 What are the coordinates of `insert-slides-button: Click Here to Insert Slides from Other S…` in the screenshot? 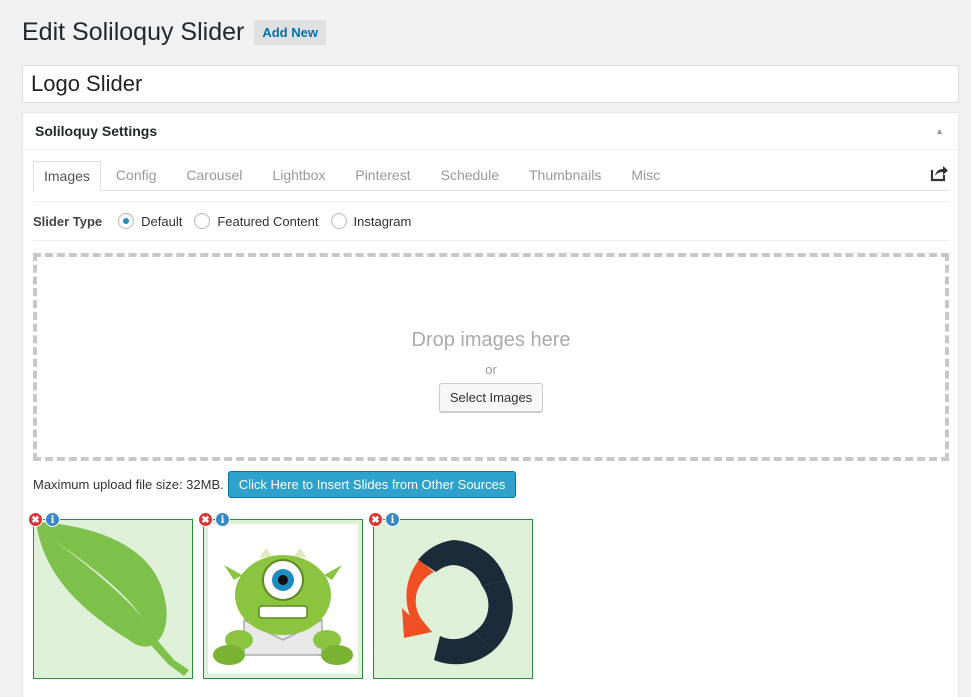 It's located at (372, 484).